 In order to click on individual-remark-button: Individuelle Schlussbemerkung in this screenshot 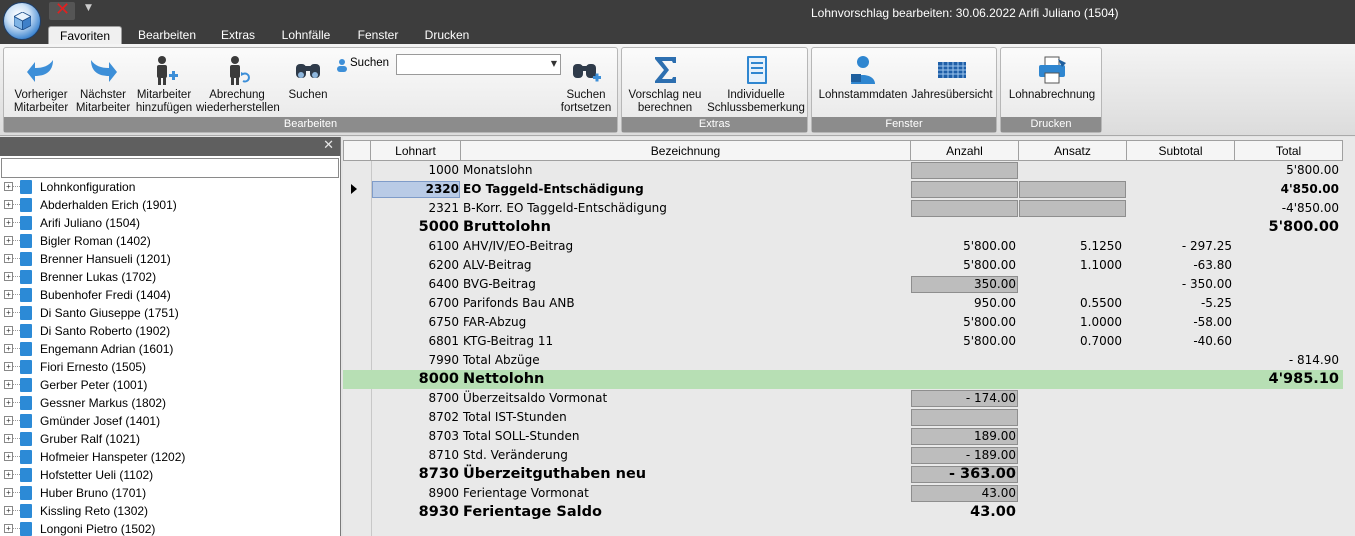, I will do `click(756, 84)`.